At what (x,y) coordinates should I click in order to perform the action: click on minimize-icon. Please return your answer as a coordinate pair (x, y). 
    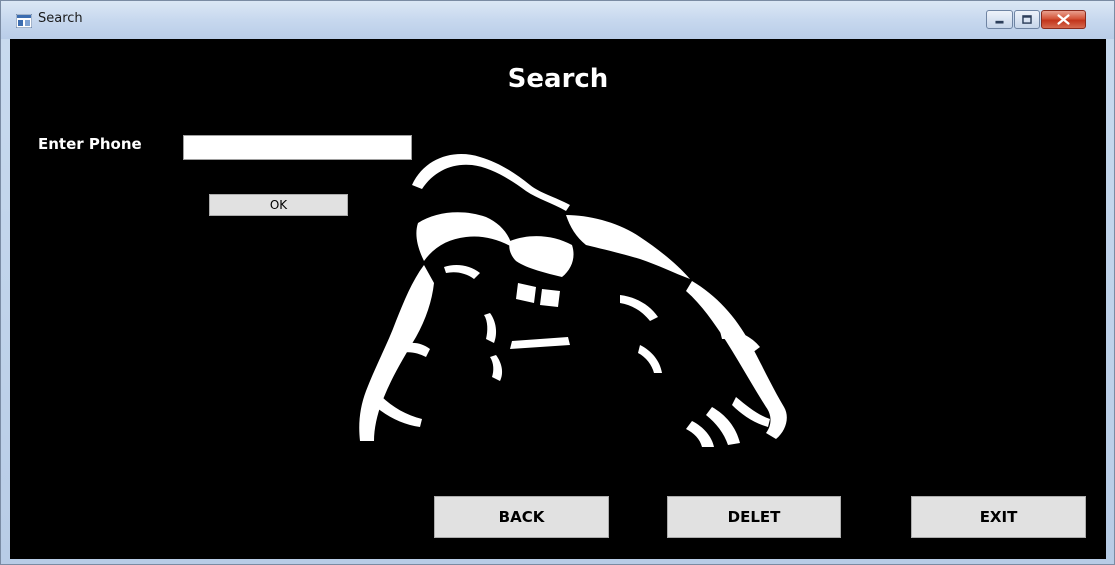
    Looking at the image, I should click on (999, 22).